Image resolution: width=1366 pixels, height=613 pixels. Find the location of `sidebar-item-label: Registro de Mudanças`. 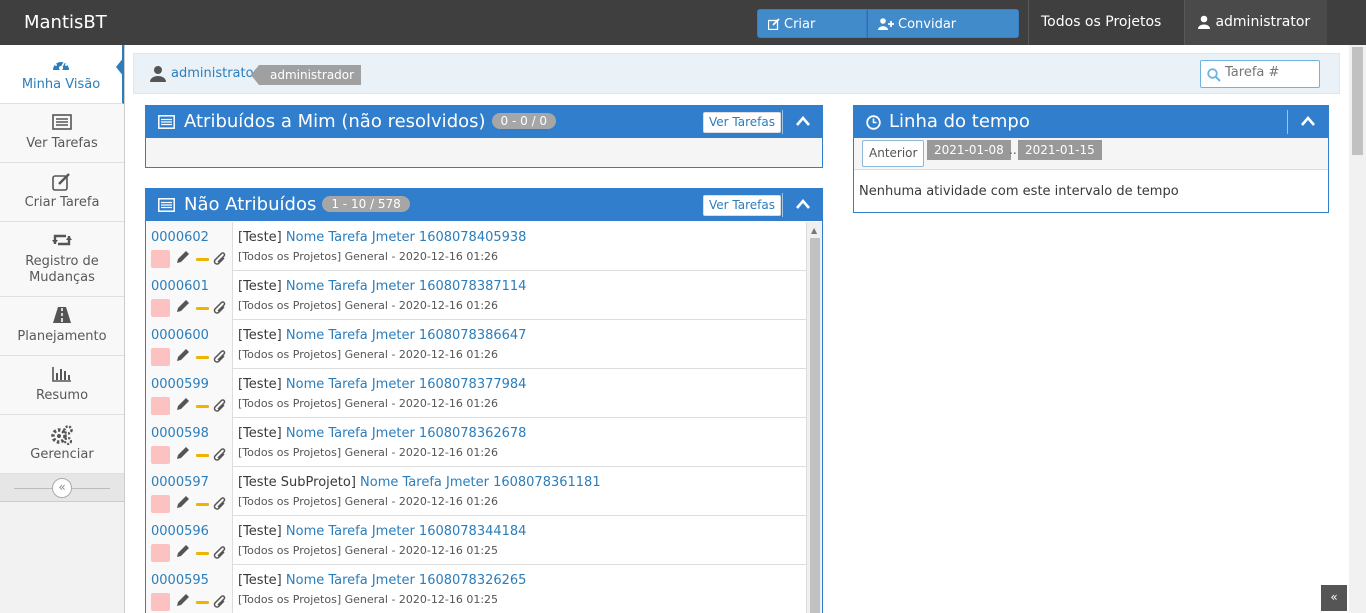

sidebar-item-label: Registro de Mudanças is located at coordinates (62, 269).